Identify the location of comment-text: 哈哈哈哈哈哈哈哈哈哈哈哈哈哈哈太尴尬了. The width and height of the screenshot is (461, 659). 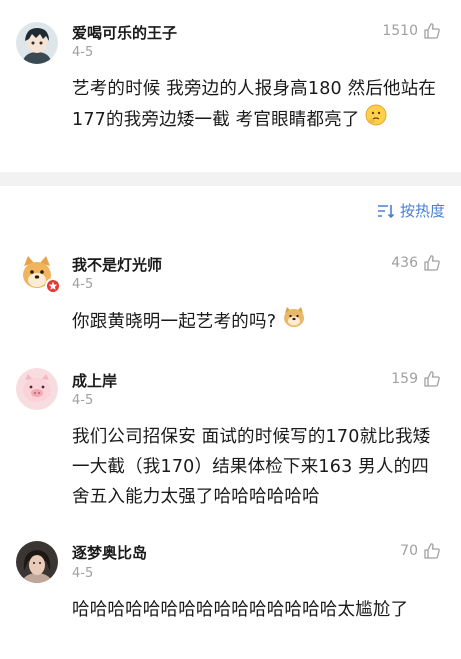
(240, 610).